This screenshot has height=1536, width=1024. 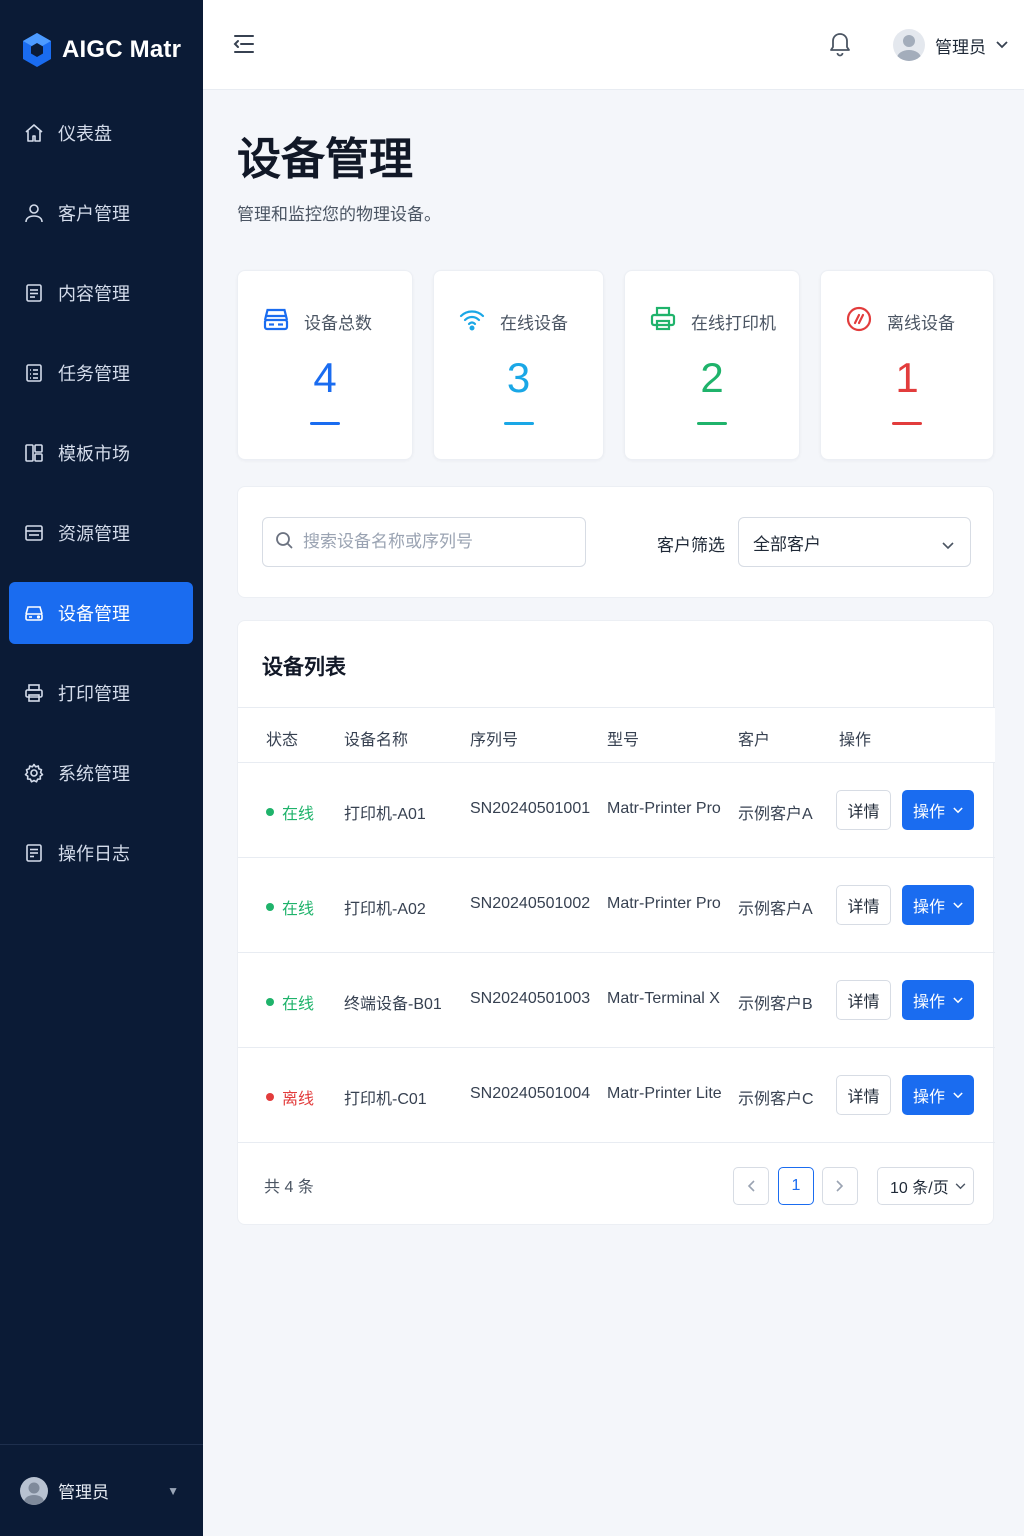 What do you see at coordinates (94, 614) in the screenshot?
I see `sidebar-item-label: 设备管理` at bounding box center [94, 614].